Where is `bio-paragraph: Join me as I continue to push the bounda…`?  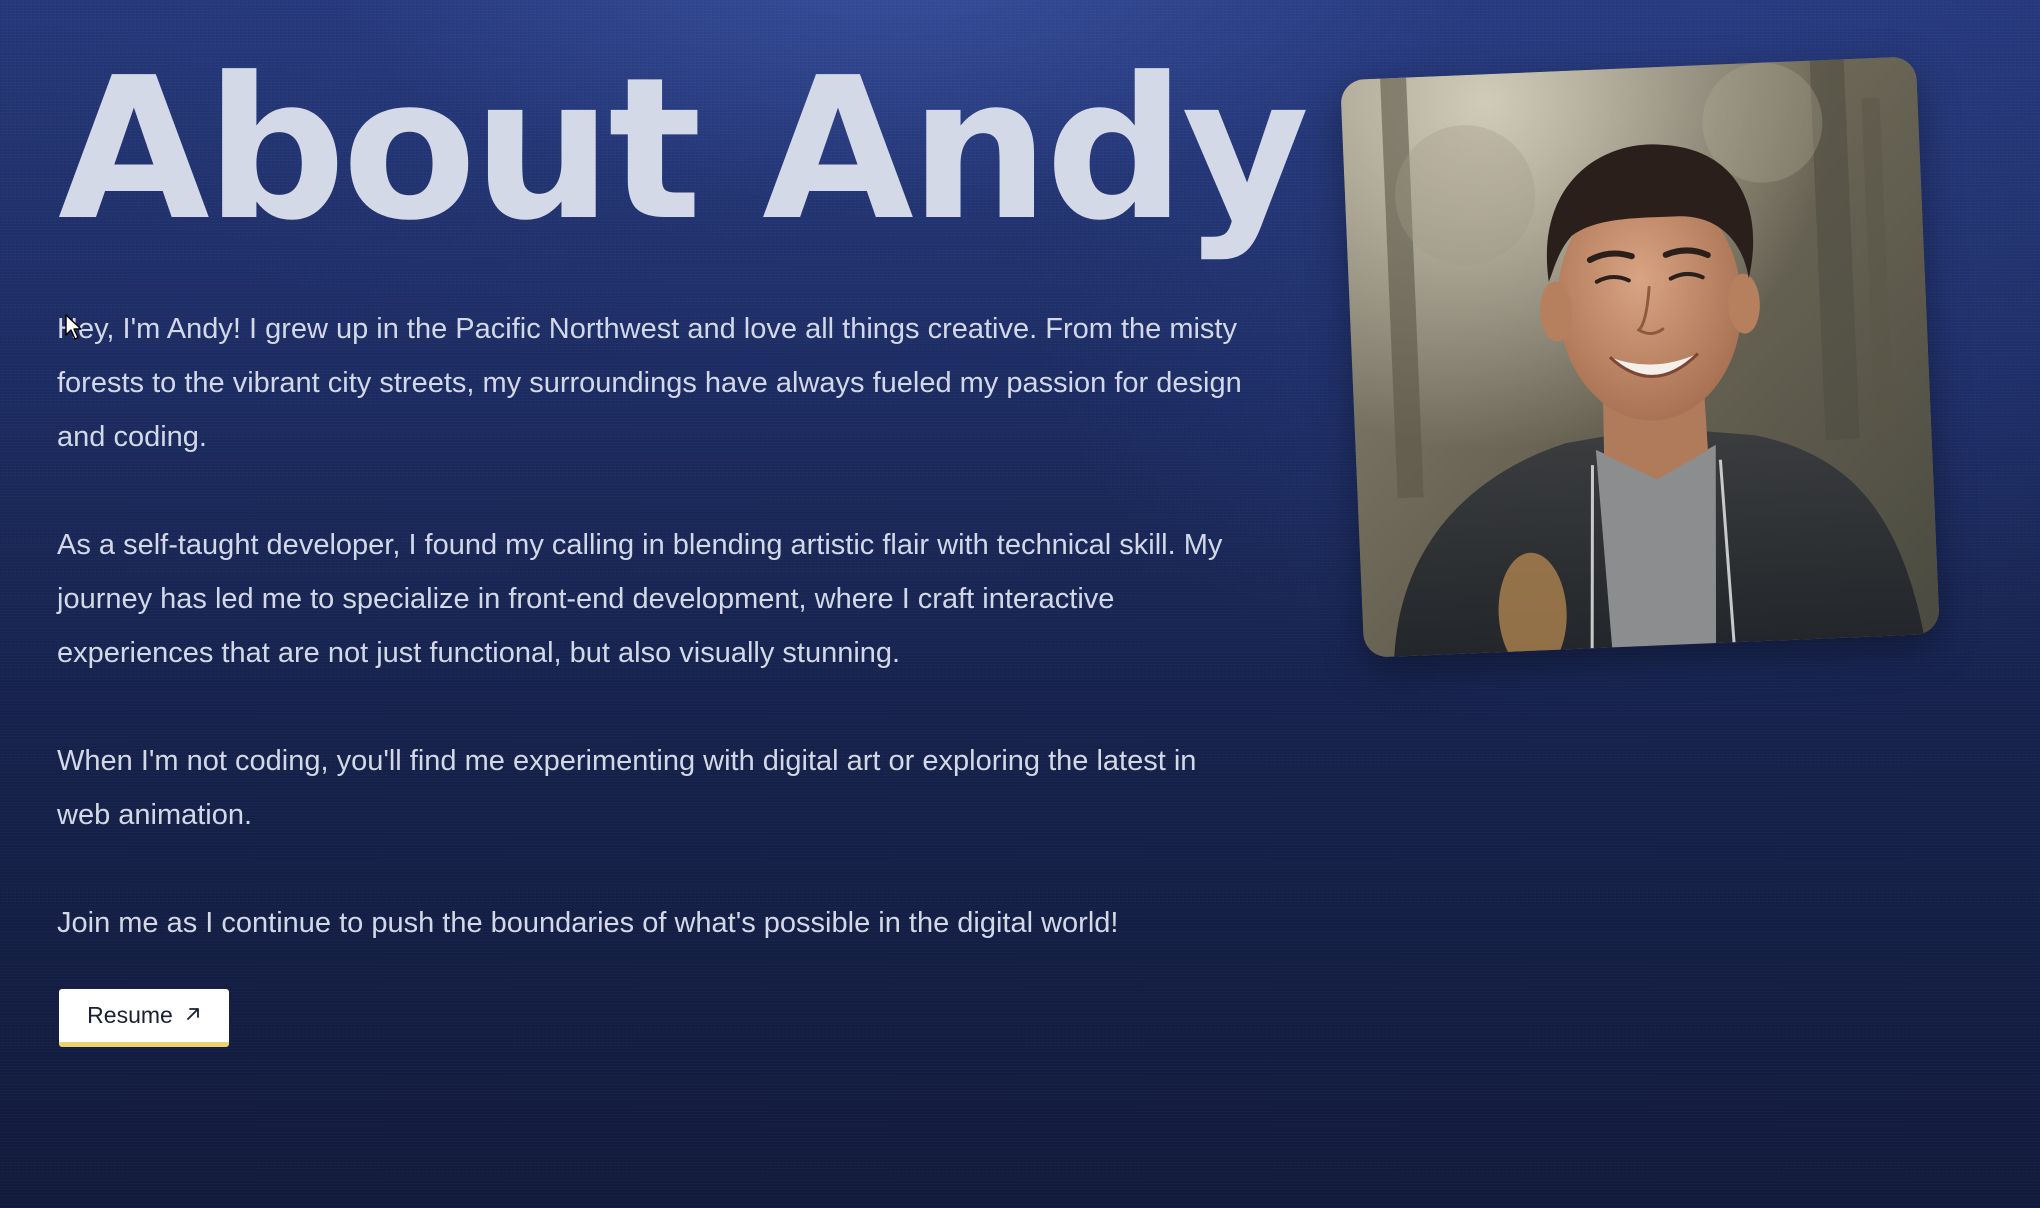 bio-paragraph: Join me as I continue to push the bounda… is located at coordinates (588, 923).